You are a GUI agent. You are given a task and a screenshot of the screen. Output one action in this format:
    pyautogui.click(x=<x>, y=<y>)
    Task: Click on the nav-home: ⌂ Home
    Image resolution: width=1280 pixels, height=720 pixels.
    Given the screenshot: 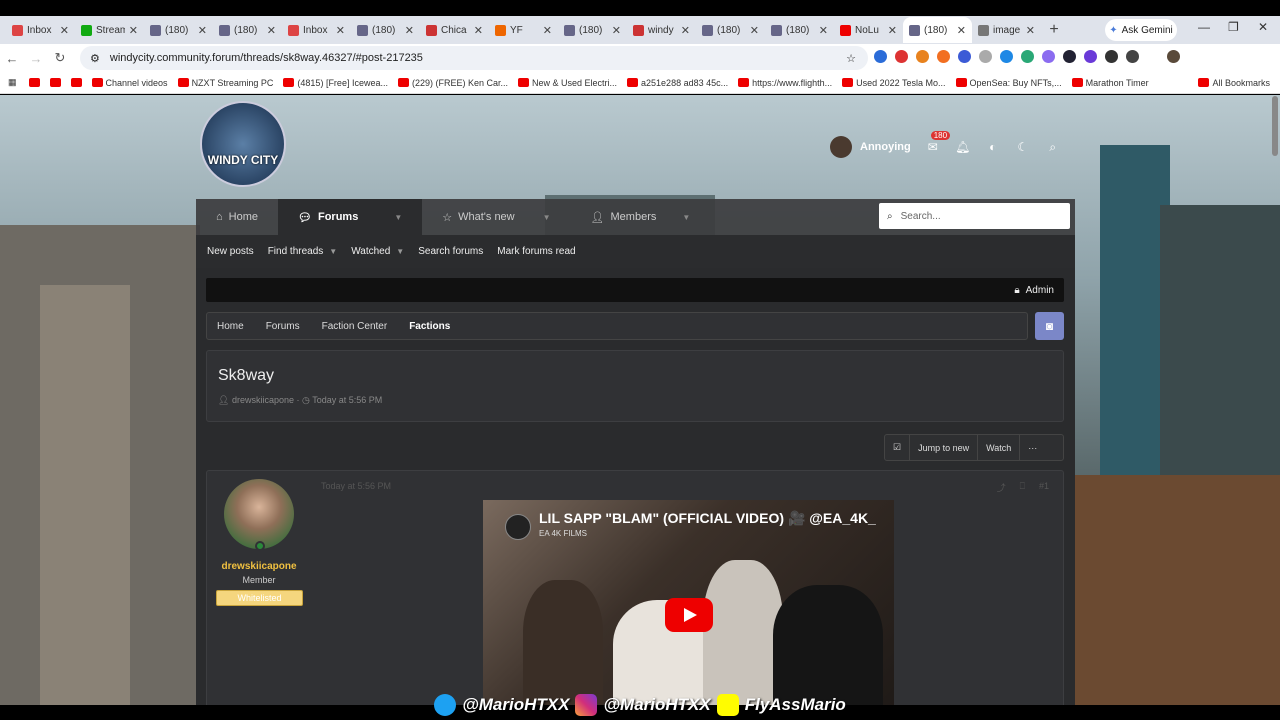 What is the action you would take?
    pyautogui.click(x=237, y=217)
    